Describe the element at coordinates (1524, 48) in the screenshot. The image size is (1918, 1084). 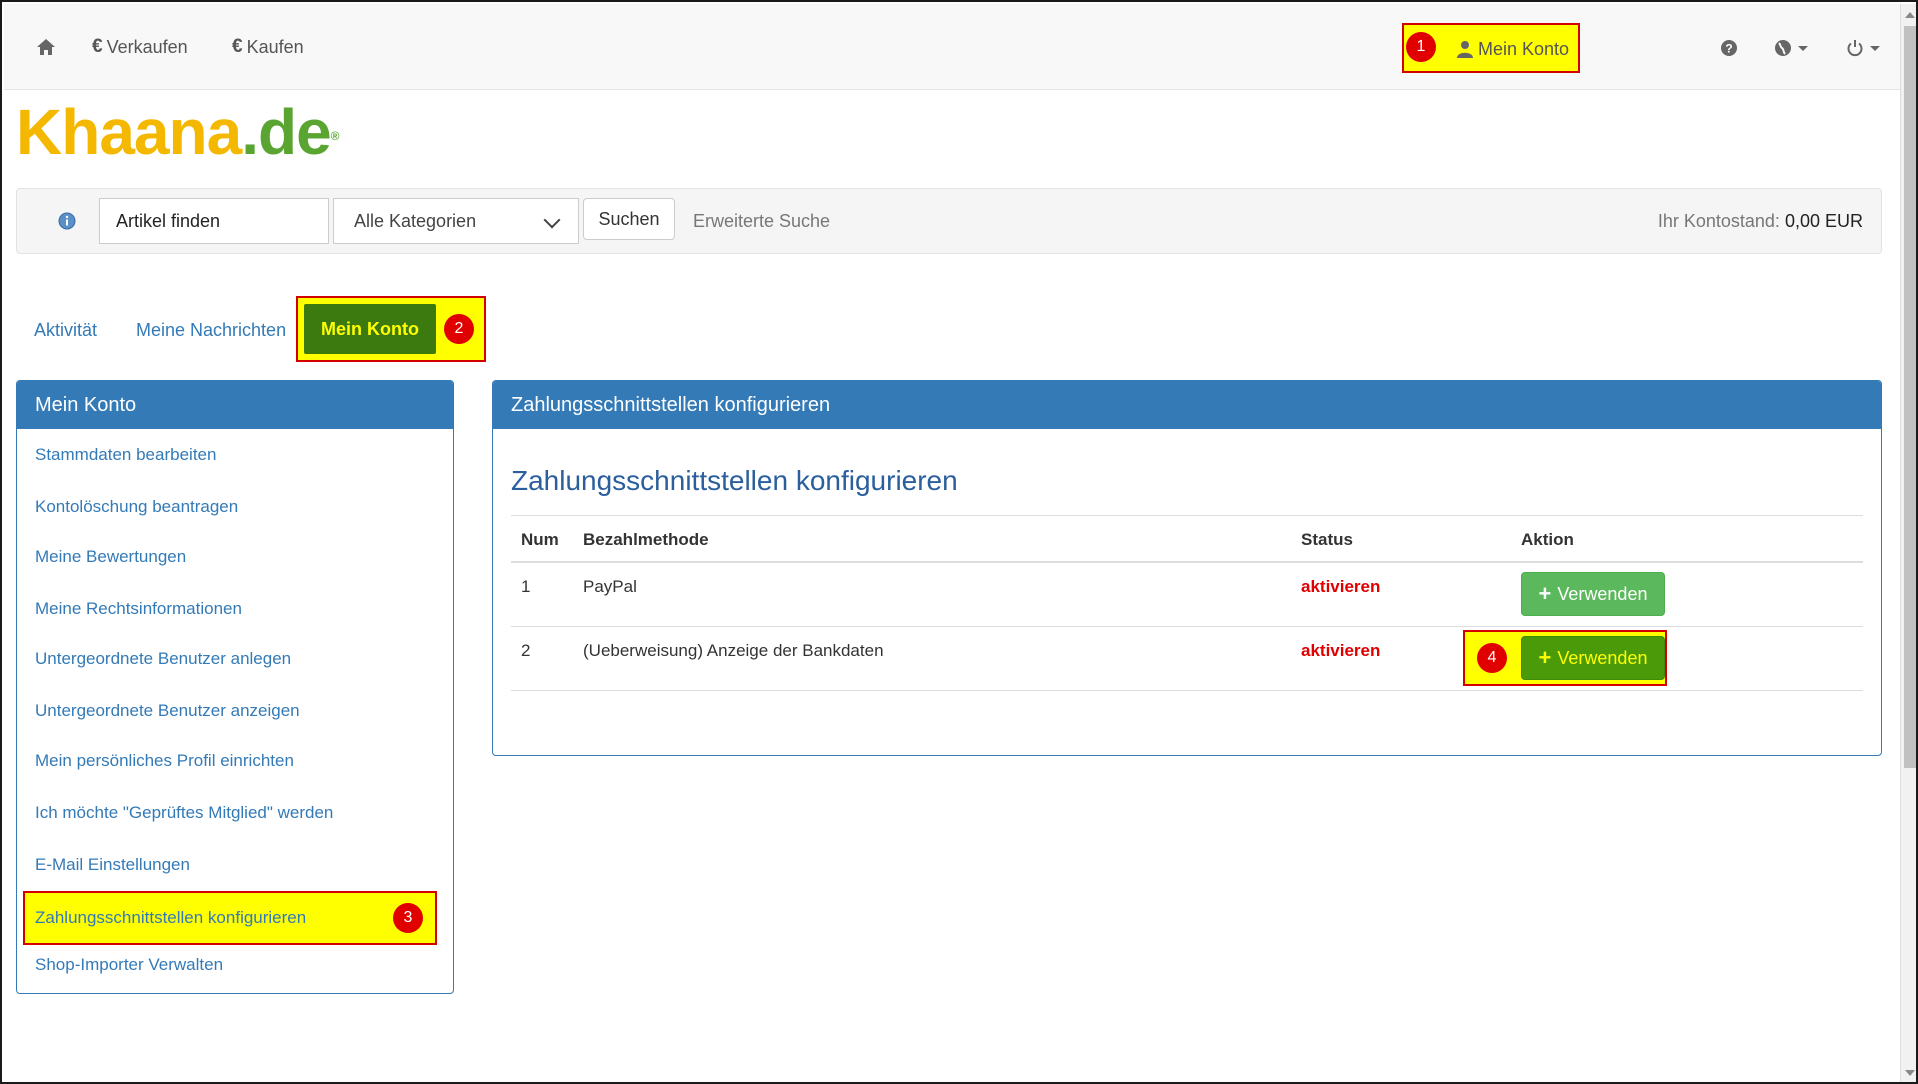
I see `account-nav-label: Mein Konto` at that location.